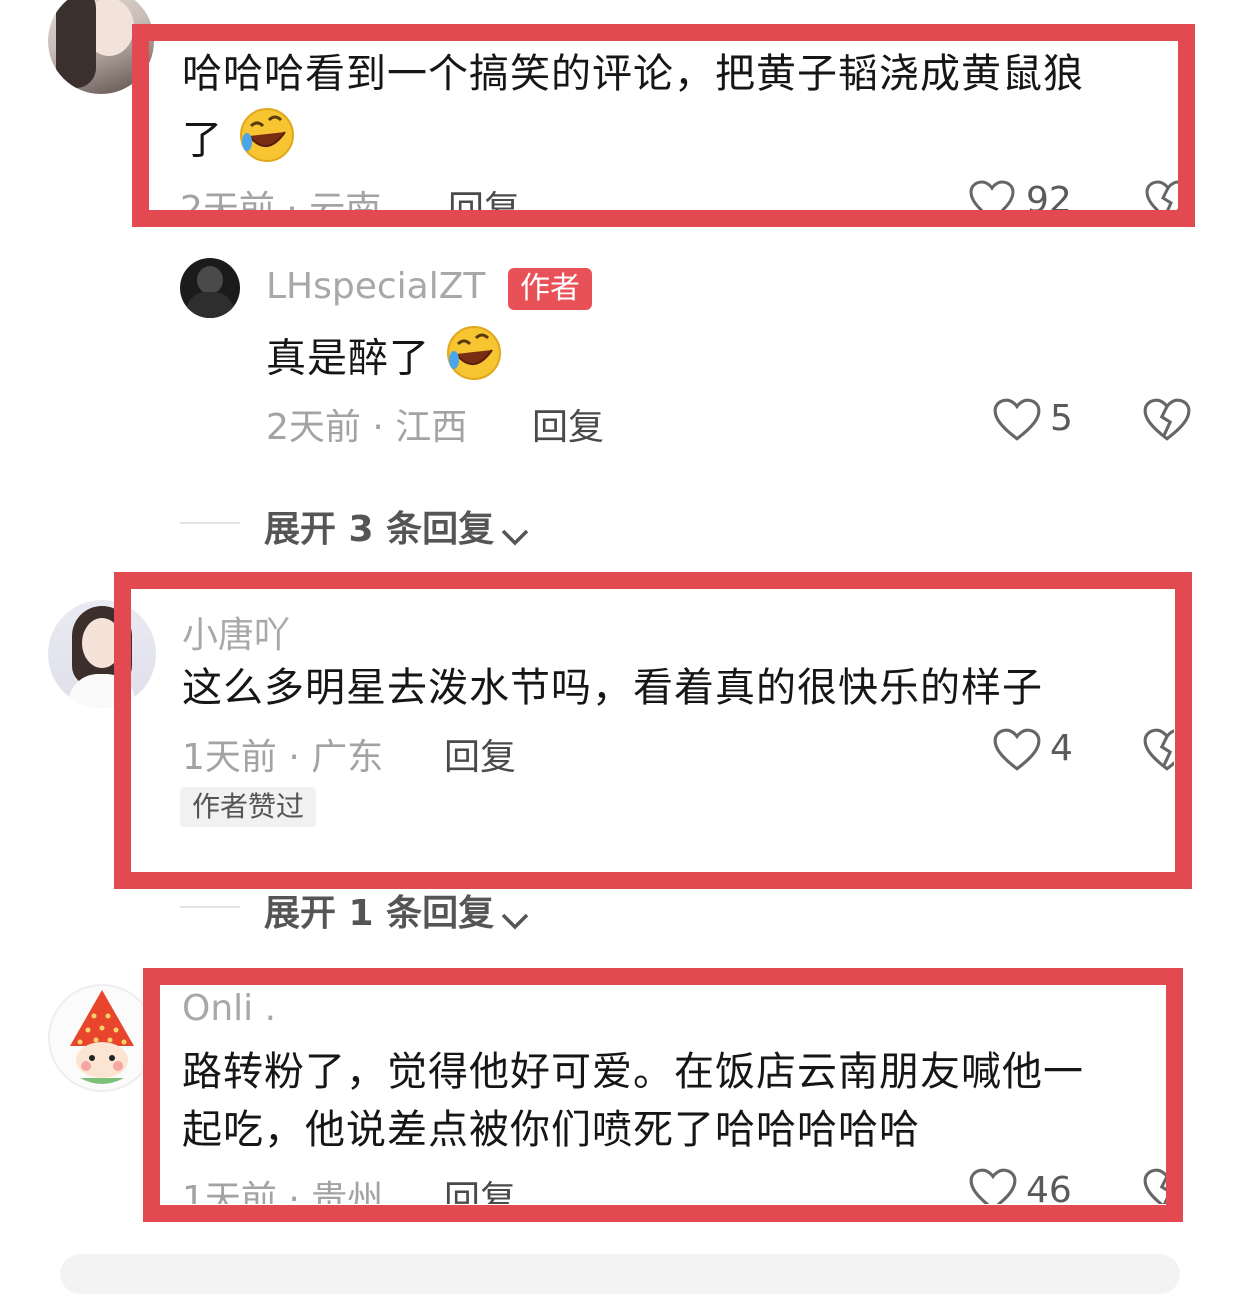 The height and width of the screenshot is (1294, 1241). I want to click on expand-replies-button: 展开 1 条回复, so click(397, 910).